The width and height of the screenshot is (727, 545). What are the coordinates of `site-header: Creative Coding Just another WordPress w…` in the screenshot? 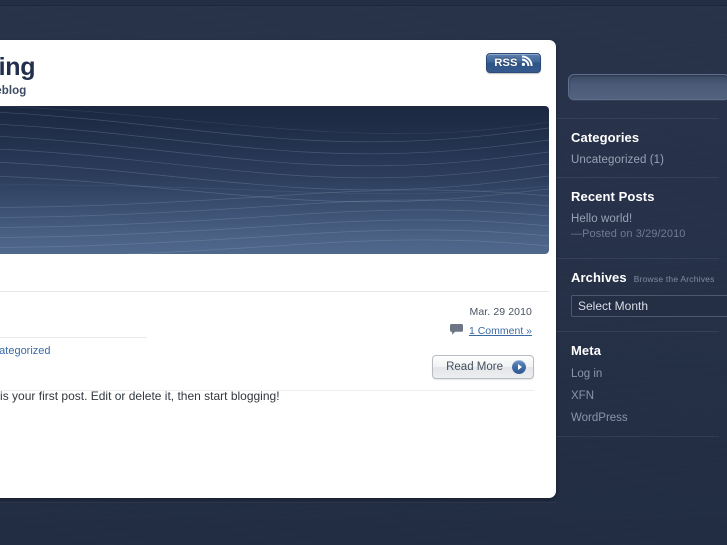 It's located at (278, 73).